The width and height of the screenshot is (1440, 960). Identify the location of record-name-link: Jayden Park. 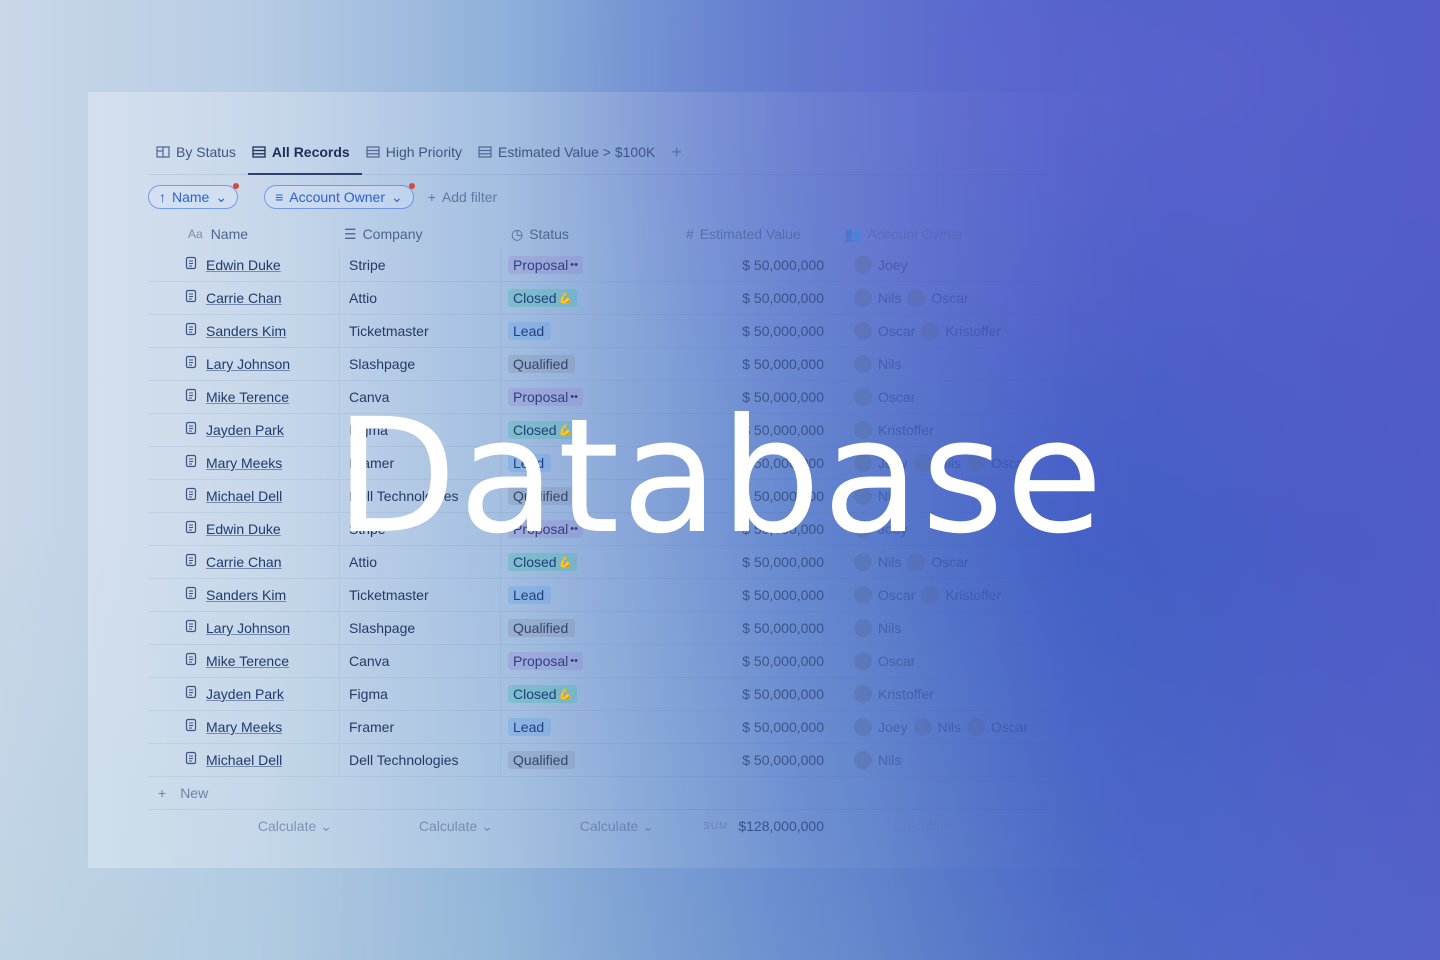
(245, 694).